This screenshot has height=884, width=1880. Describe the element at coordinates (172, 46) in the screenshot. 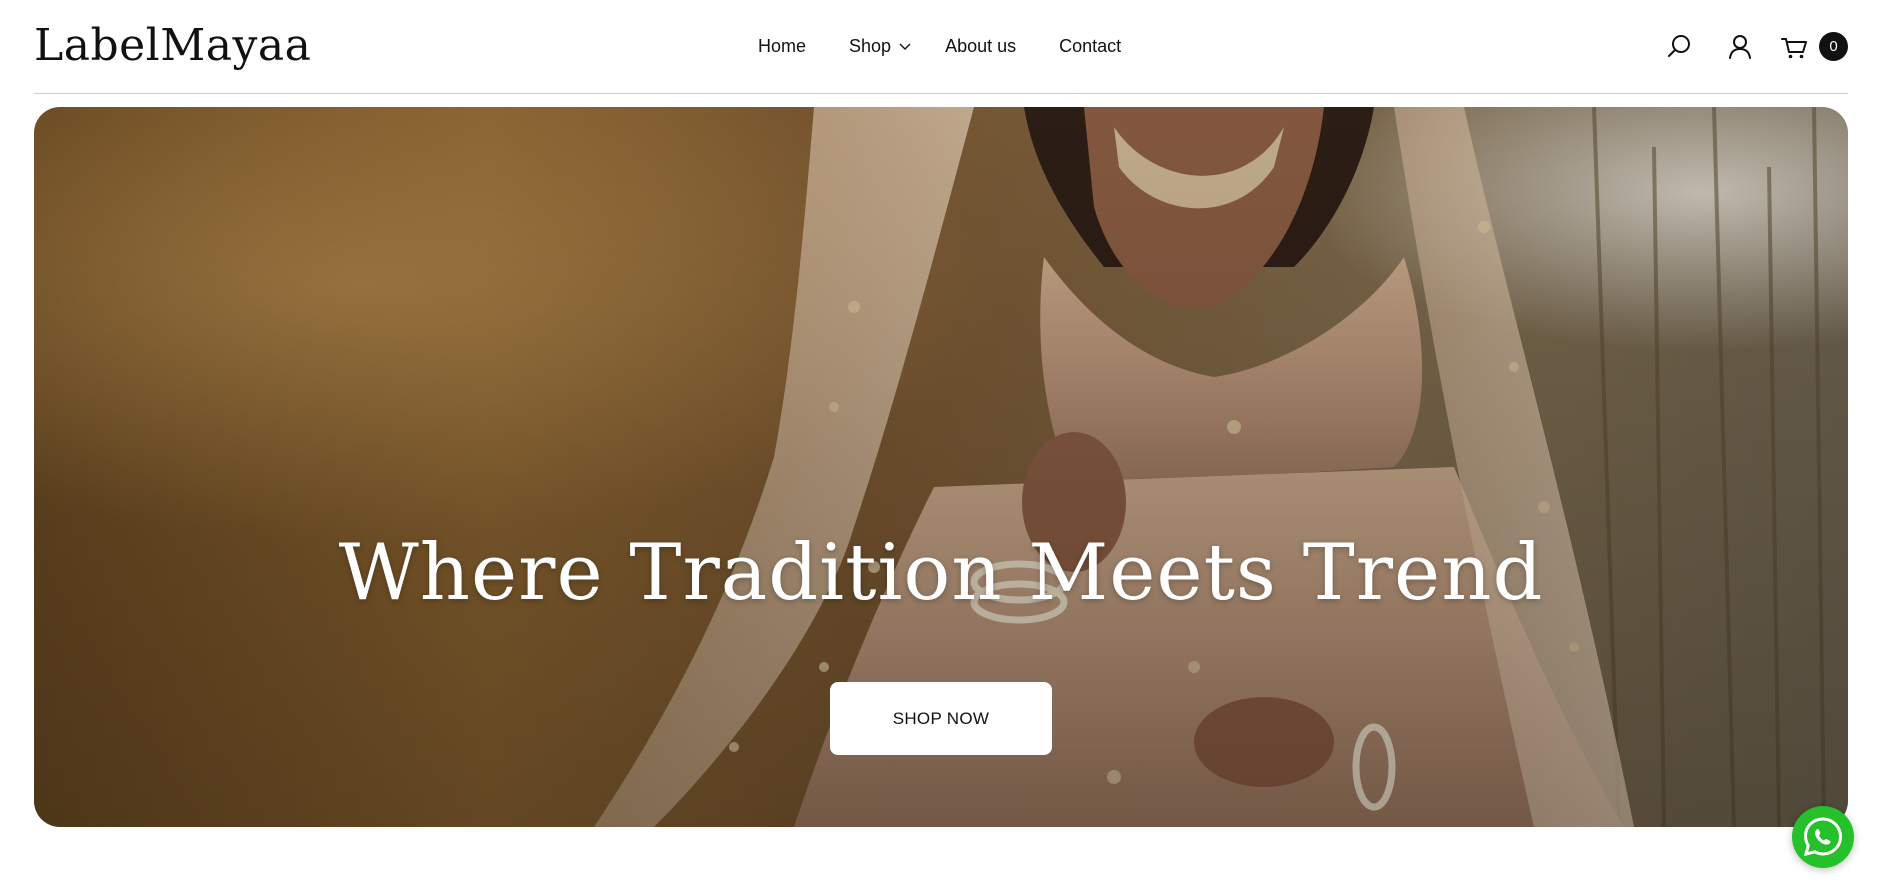

I see `brand-logo: LabelMayaa` at that location.